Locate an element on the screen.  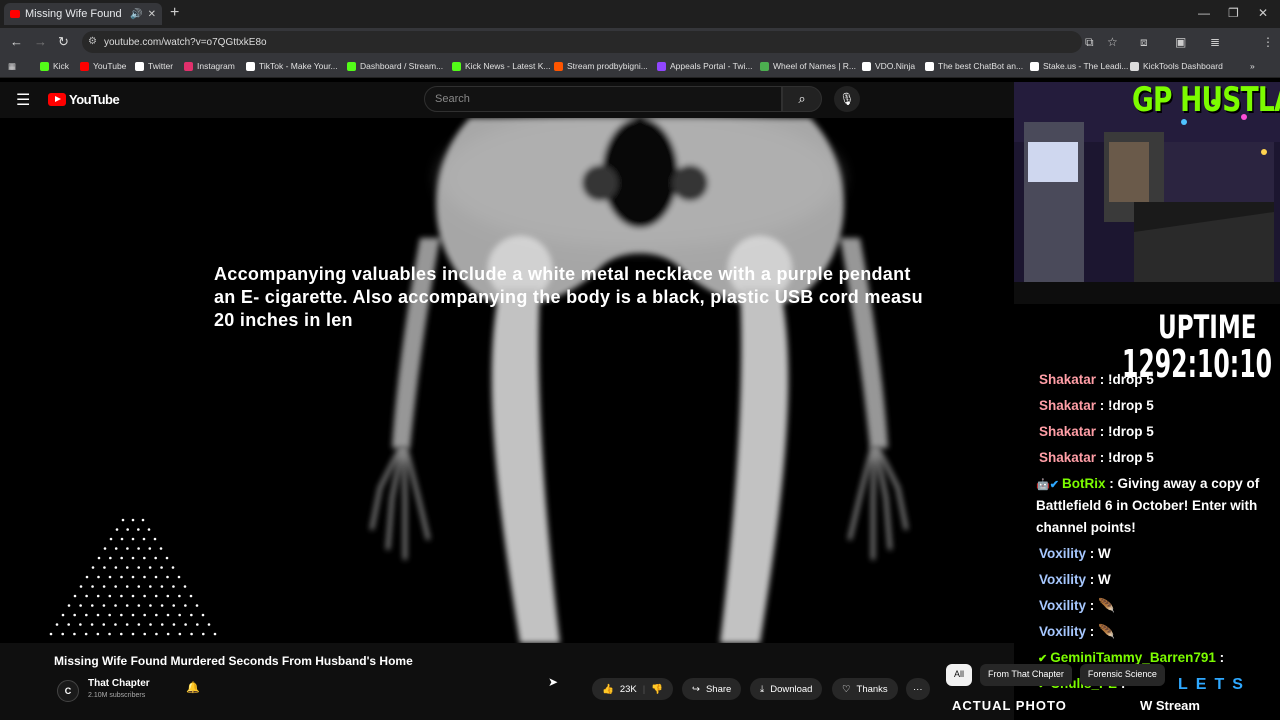
bookmark-item: KickTools Dashboard is located at coordinates (1176, 66).